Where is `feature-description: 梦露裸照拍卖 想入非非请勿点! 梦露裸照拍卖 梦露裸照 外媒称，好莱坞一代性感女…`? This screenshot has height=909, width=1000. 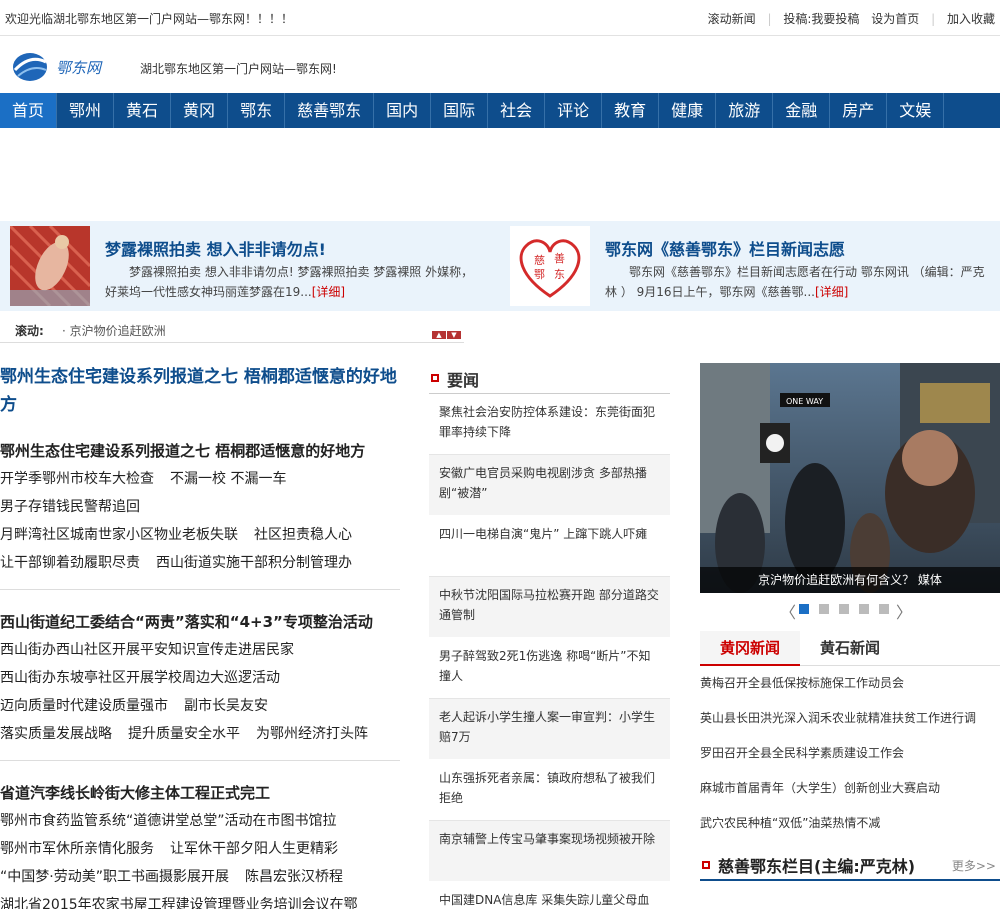 feature-description: 梦露裸照拍卖 想入非非请勿点! 梦露裸照拍卖 梦露裸照 外媒称，好莱坞一代性感女… is located at coordinates (295, 282).